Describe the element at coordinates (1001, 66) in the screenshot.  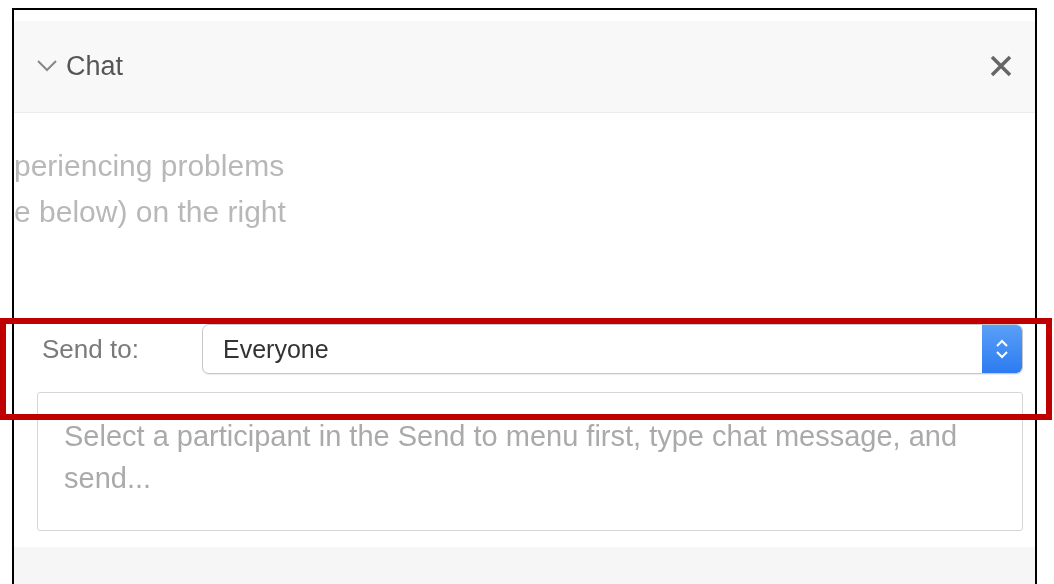
I see `close-icon` at that location.